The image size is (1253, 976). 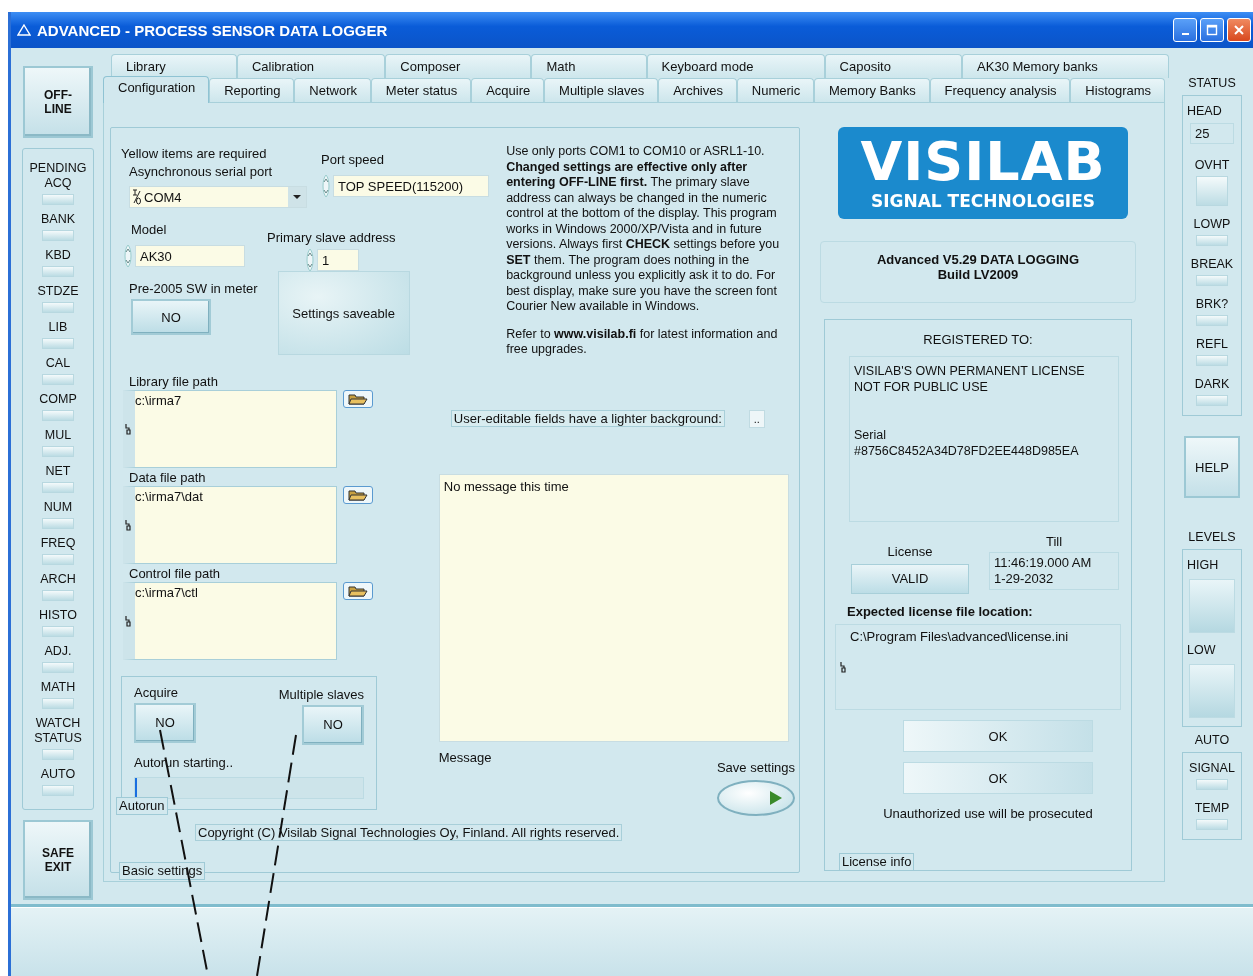 What do you see at coordinates (465, 757) in the screenshot?
I see `message-label: Message` at bounding box center [465, 757].